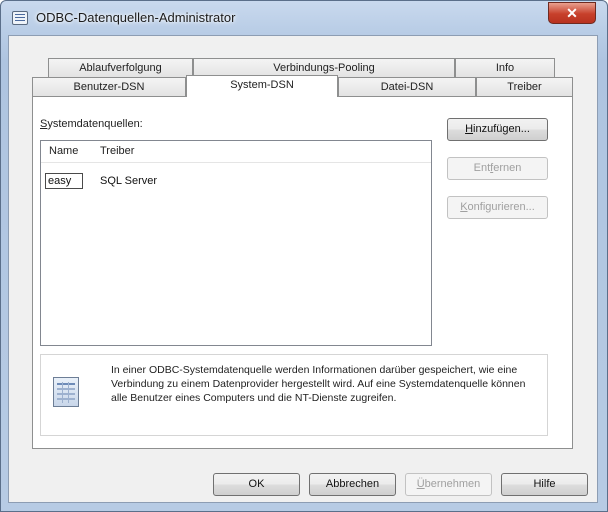  Describe the element at coordinates (524, 86) in the screenshot. I see `tab-treiber: Treiber` at that location.